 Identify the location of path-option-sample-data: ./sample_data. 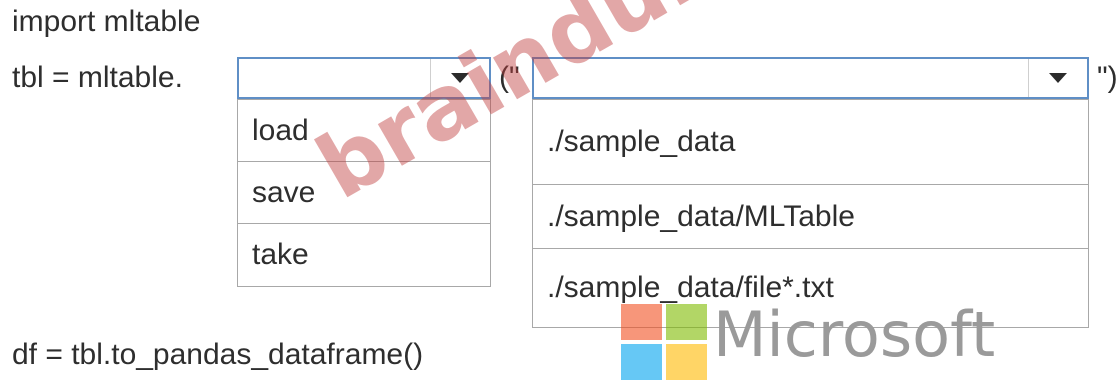
(810, 142).